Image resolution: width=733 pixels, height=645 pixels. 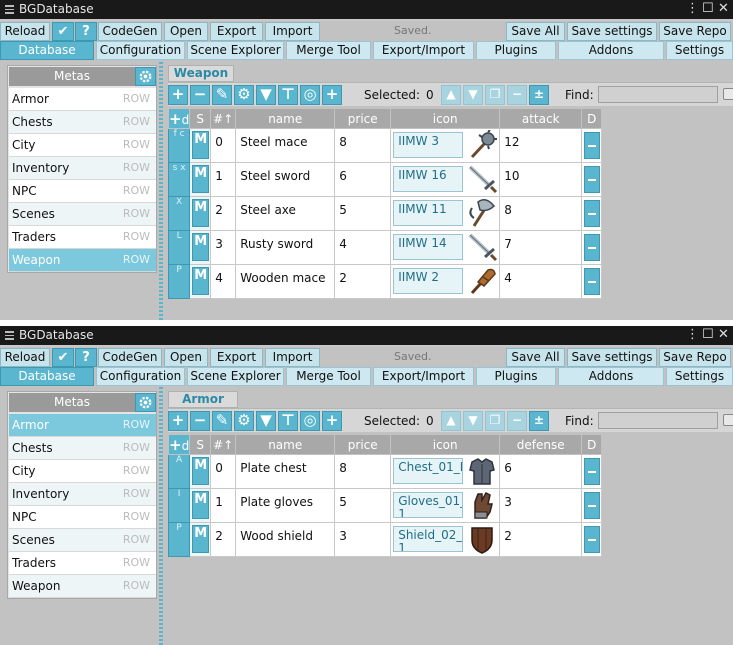 What do you see at coordinates (179, 118) in the screenshot?
I see `column-header: +d` at bounding box center [179, 118].